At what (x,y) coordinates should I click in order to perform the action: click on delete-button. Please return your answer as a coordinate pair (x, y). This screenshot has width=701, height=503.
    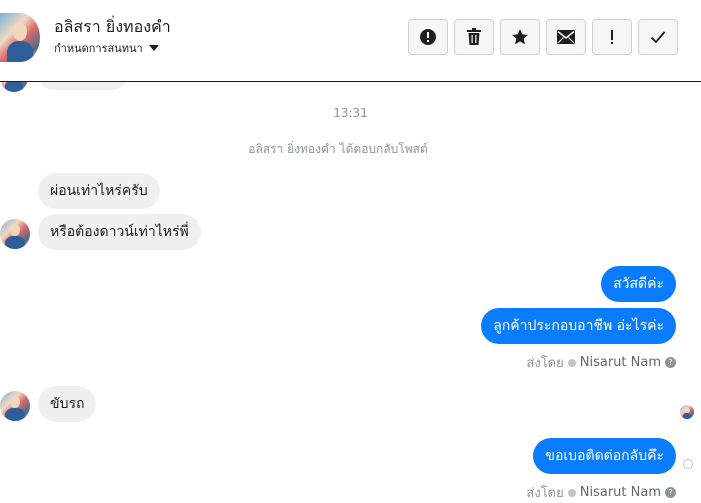
    Looking at the image, I should click on (474, 37).